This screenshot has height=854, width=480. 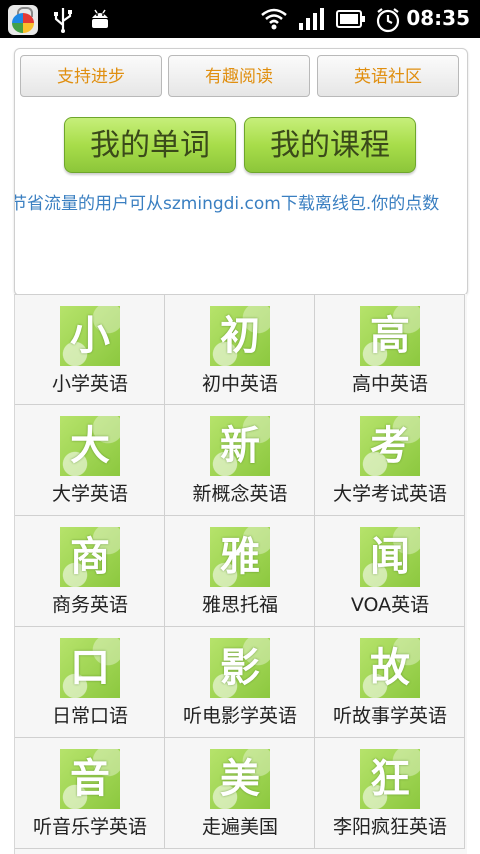 I want to click on category-across-america: 美 走遍美国, so click(x=240, y=793).